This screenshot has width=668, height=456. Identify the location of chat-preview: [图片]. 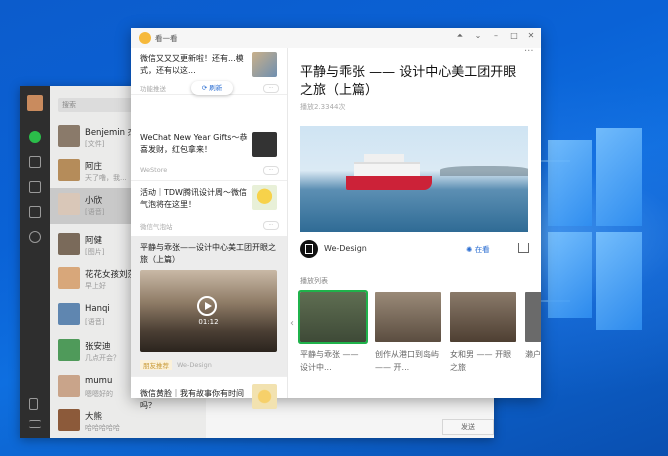
(95, 252).